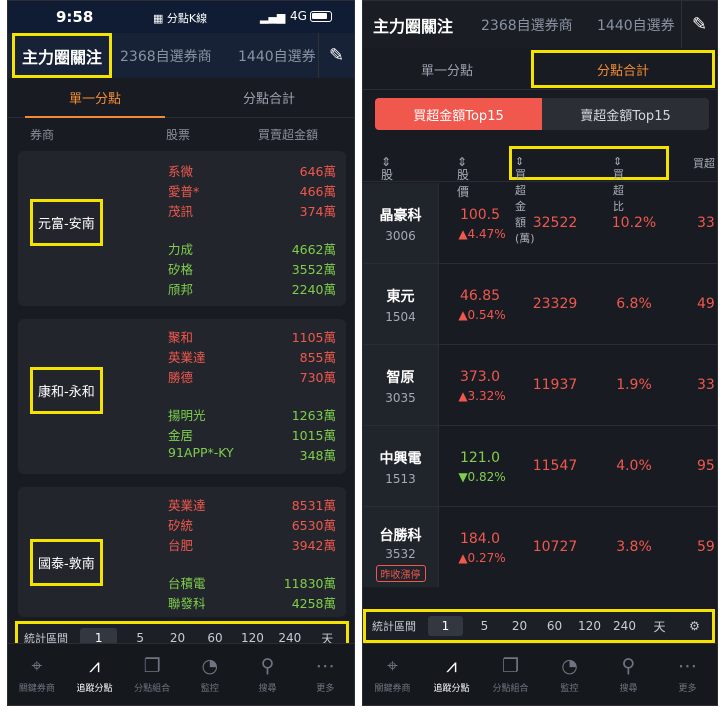 Image resolution: width=720 pixels, height=713 pixels. What do you see at coordinates (704, 163) in the screenshot?
I see `th-buy-cut: 買超` at bounding box center [704, 163].